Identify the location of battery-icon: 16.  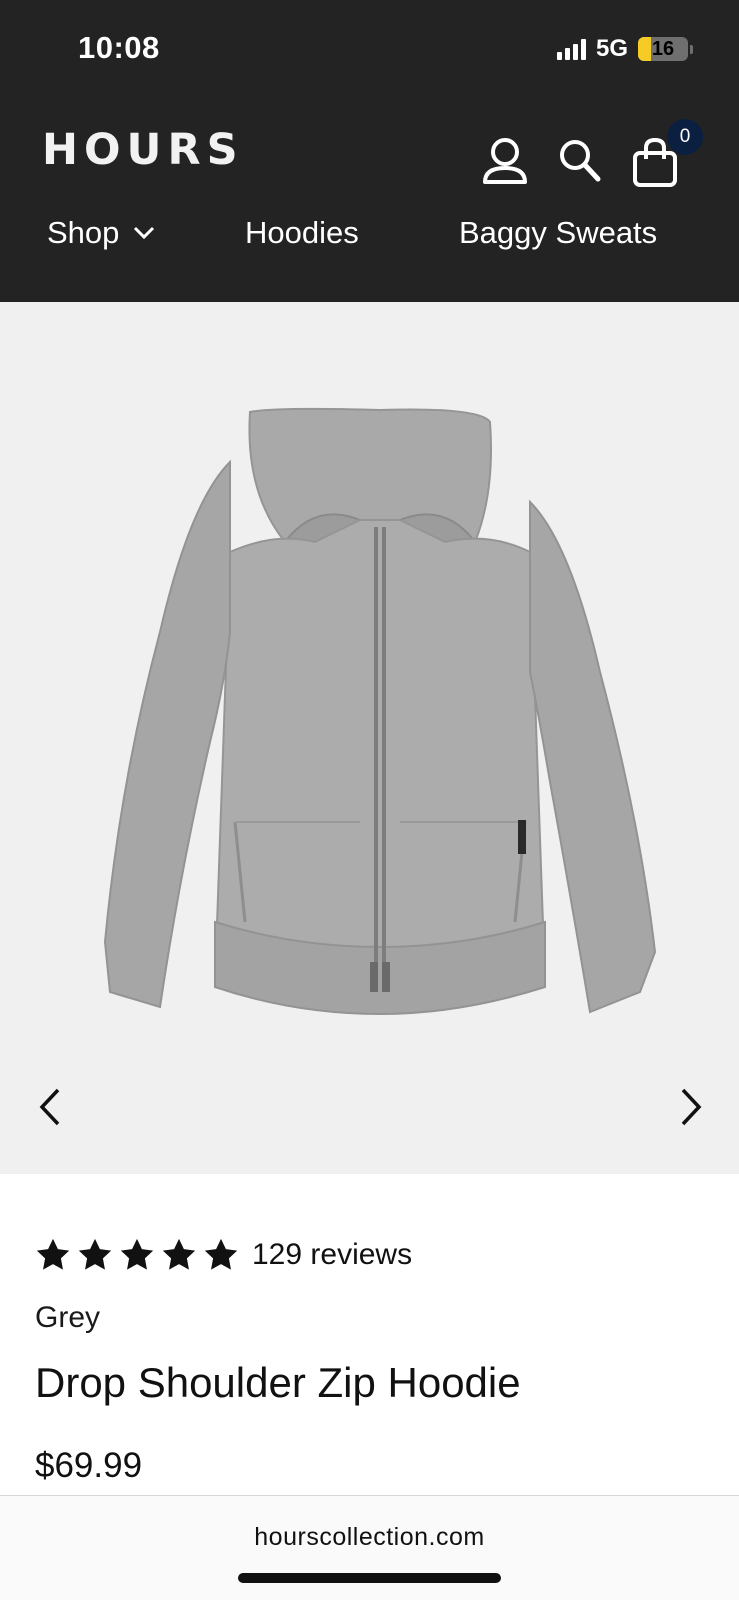
(663, 49).